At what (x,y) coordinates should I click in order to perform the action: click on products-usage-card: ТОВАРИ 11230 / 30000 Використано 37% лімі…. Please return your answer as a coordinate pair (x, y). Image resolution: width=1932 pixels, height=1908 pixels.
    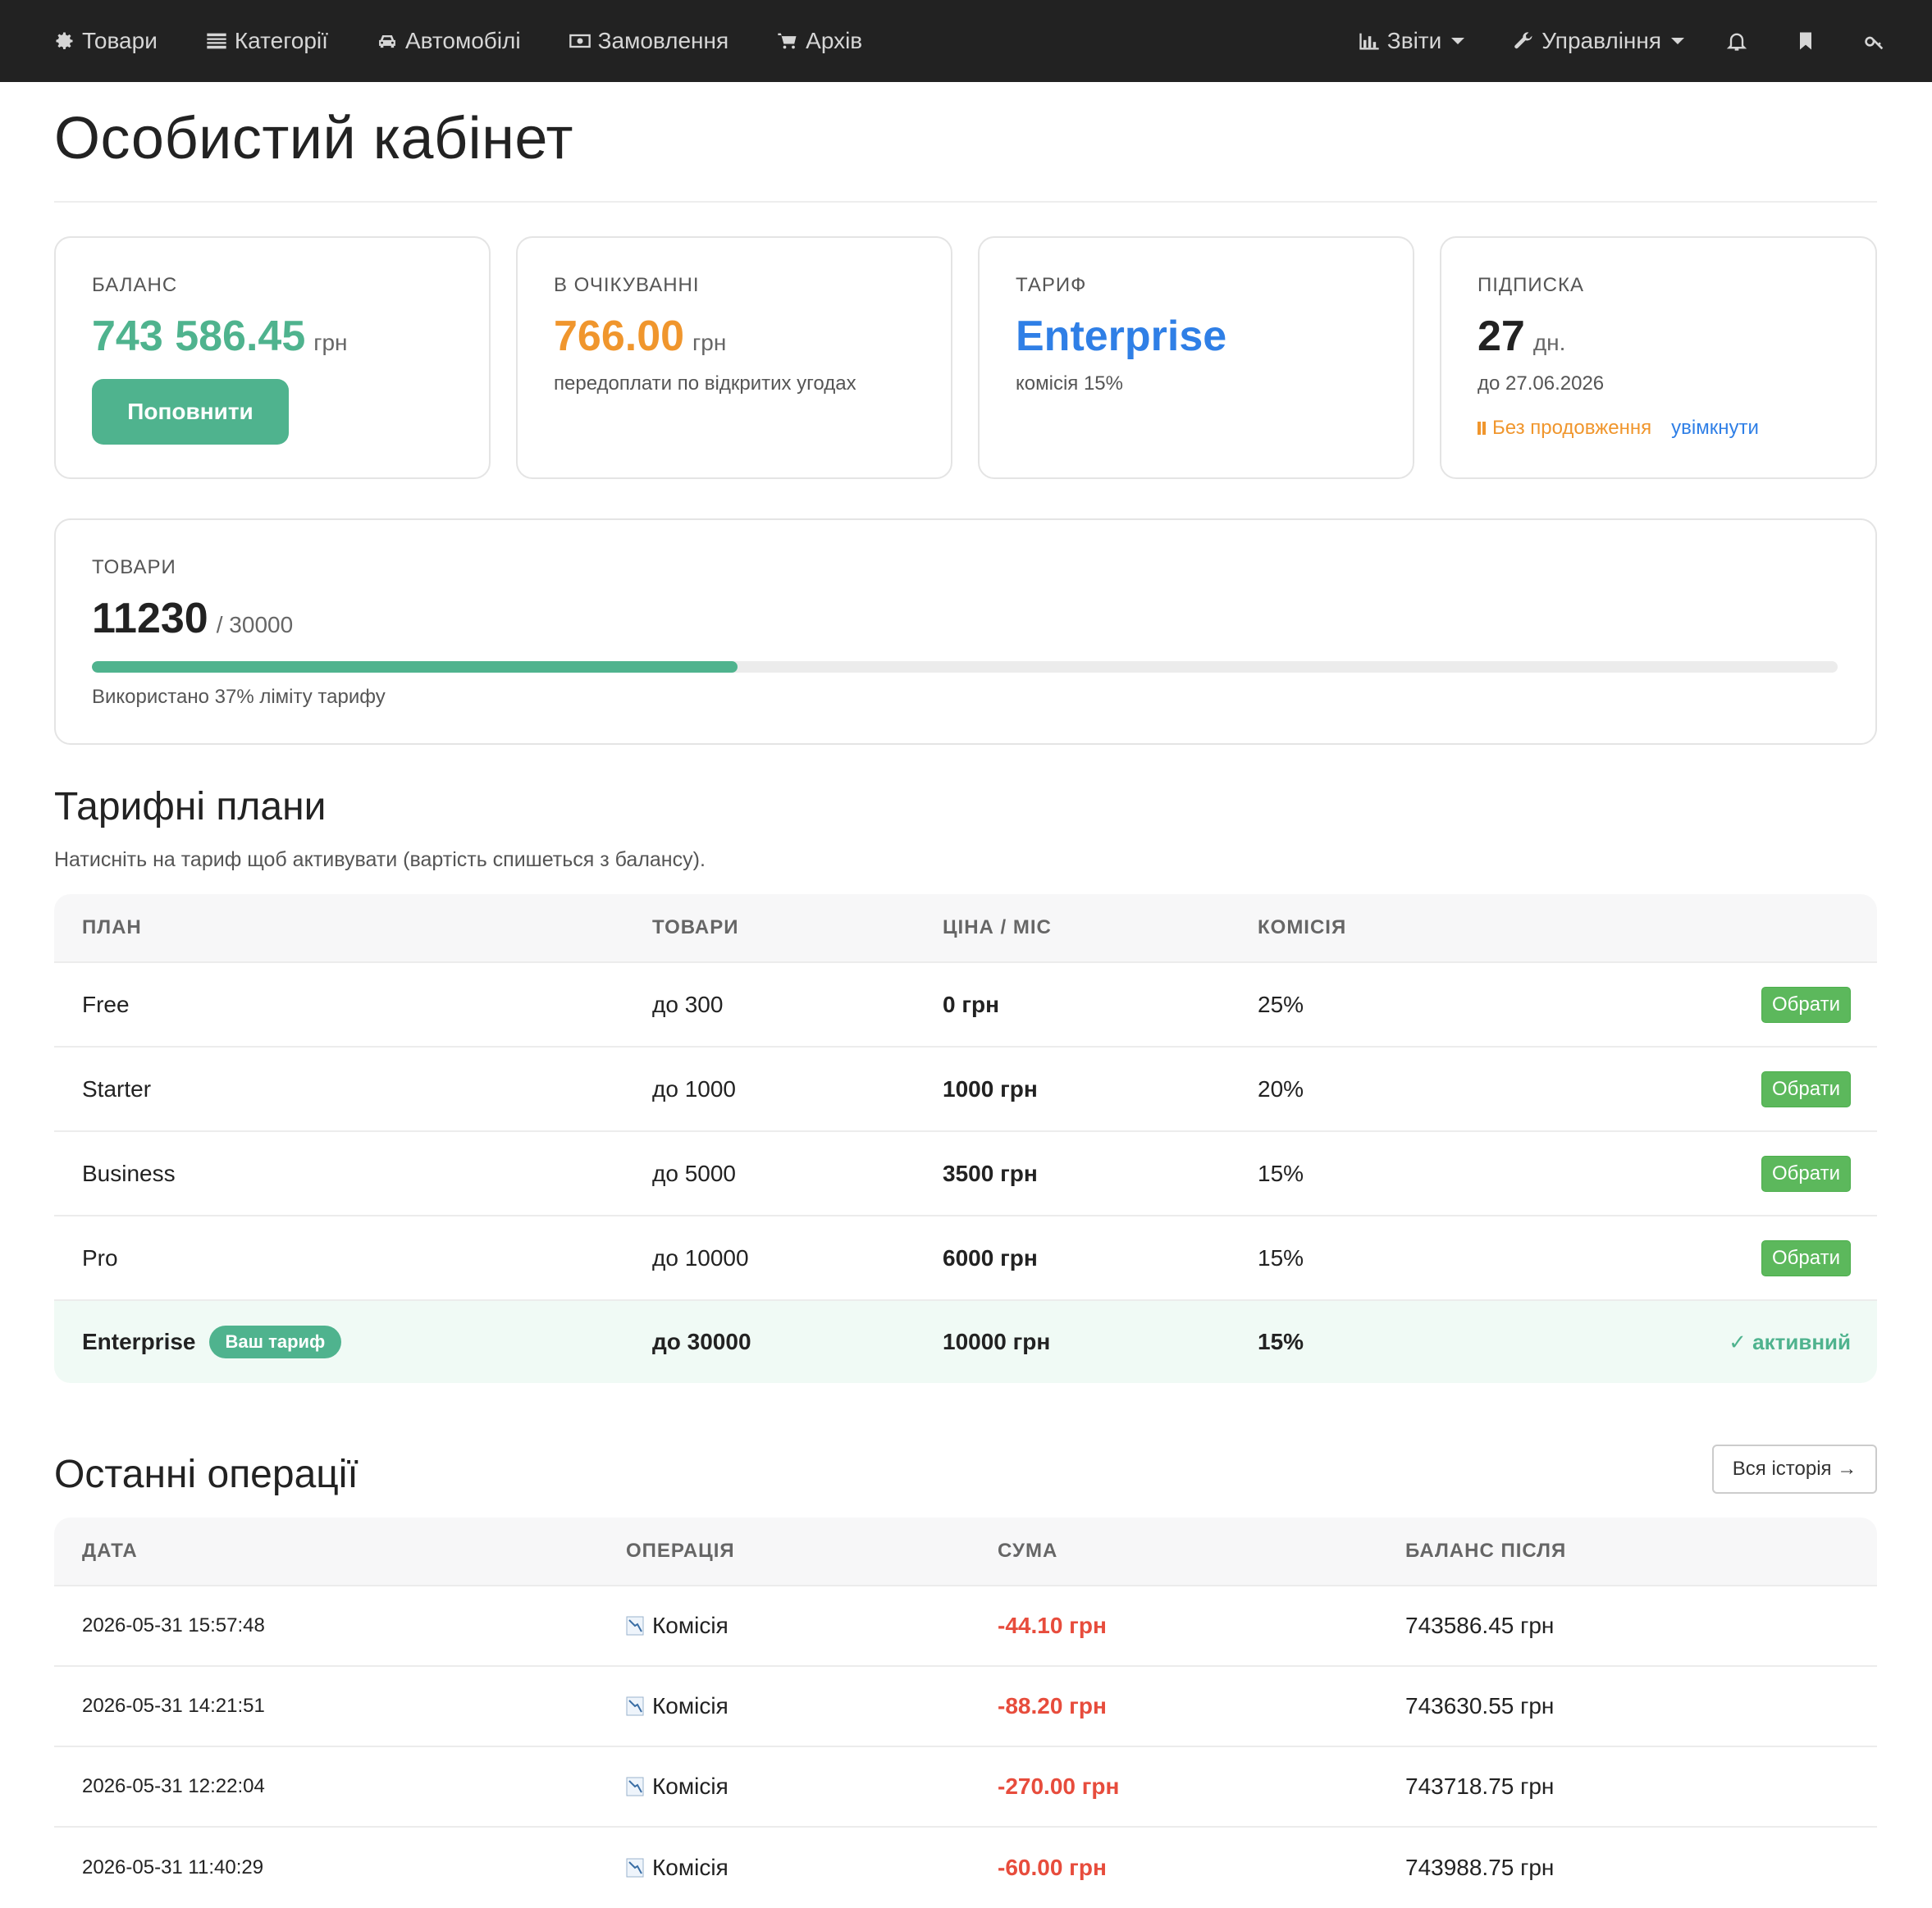
    Looking at the image, I should click on (965, 631).